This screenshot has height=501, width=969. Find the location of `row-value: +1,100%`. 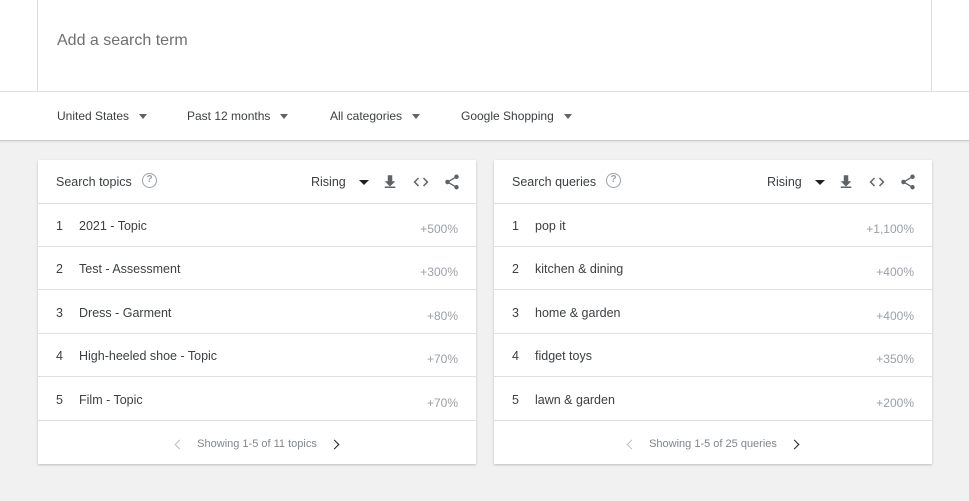

row-value: +1,100% is located at coordinates (890, 229).